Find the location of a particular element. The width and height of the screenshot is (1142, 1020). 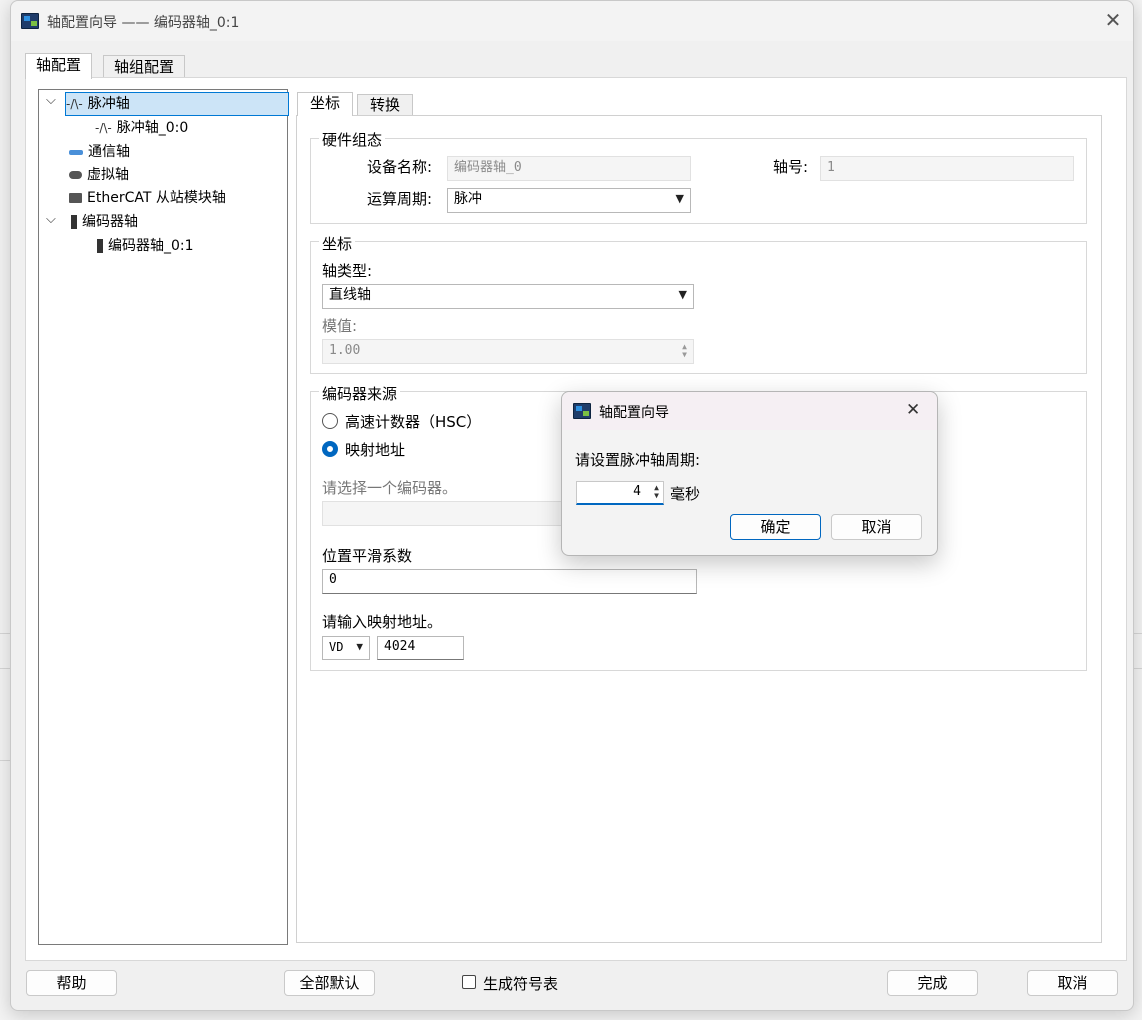

tab-conversion: 转换 is located at coordinates (385, 105).